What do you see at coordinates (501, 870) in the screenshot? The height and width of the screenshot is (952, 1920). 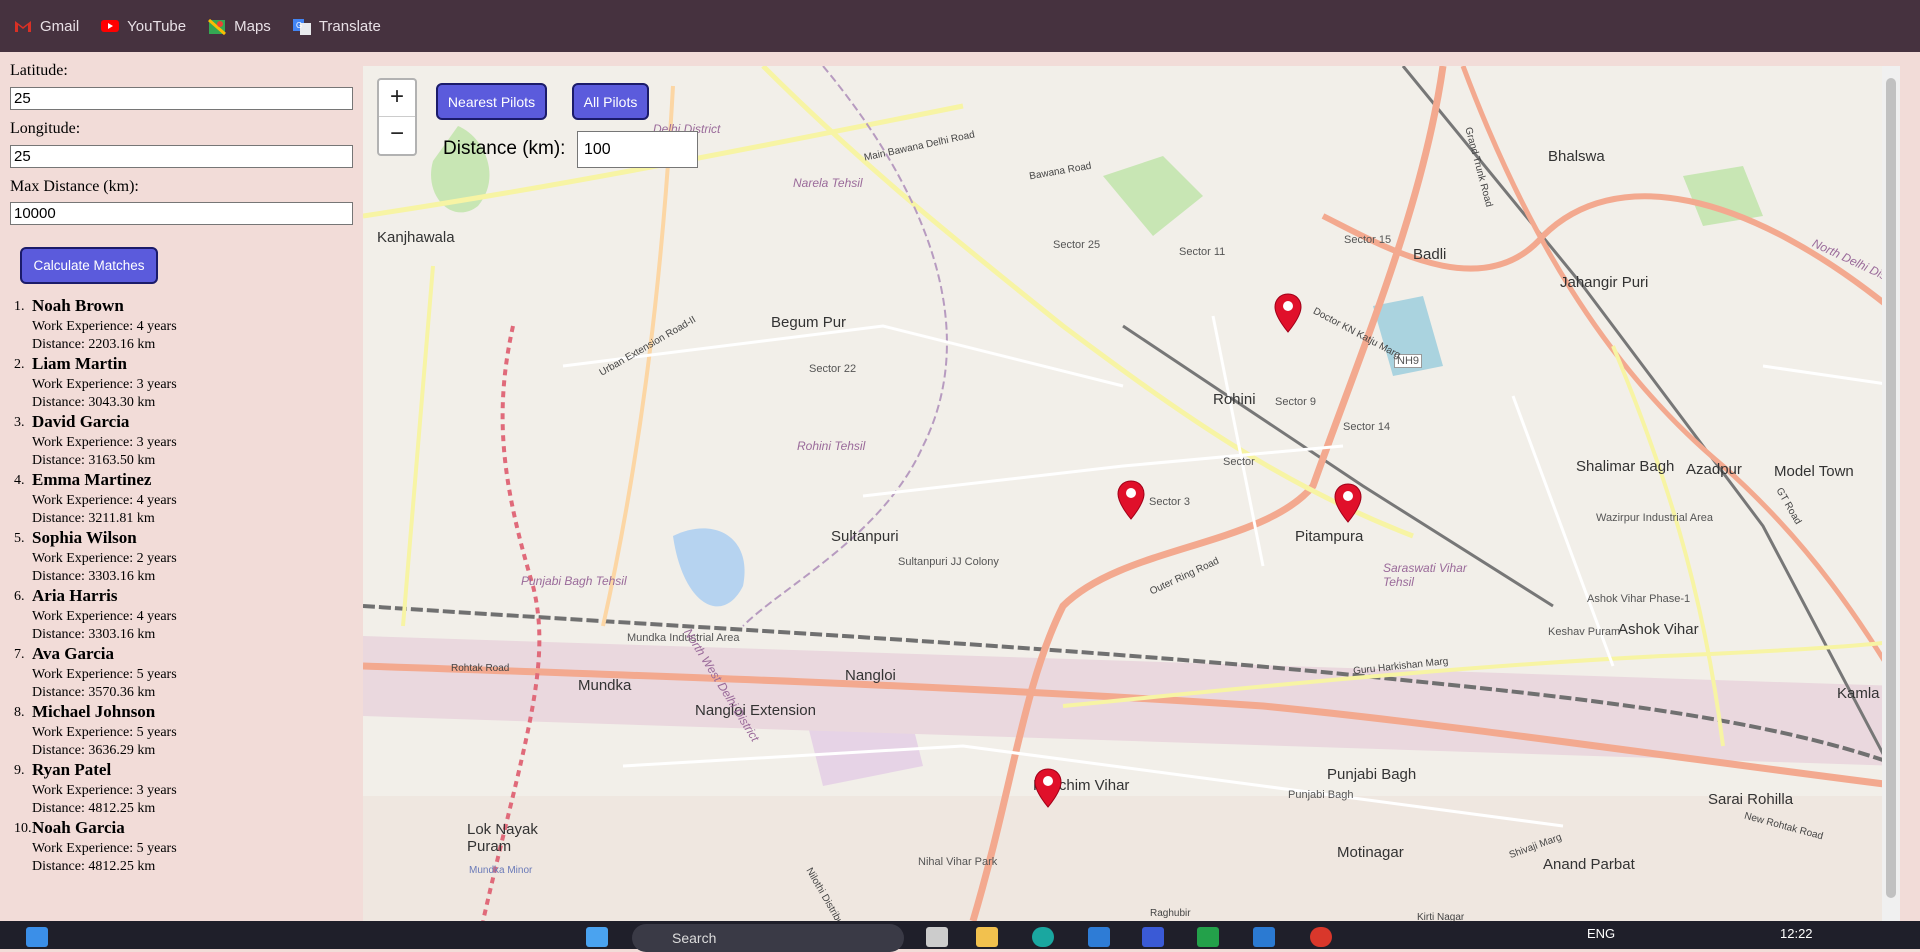 I see `road-label: Mundka Minor` at bounding box center [501, 870].